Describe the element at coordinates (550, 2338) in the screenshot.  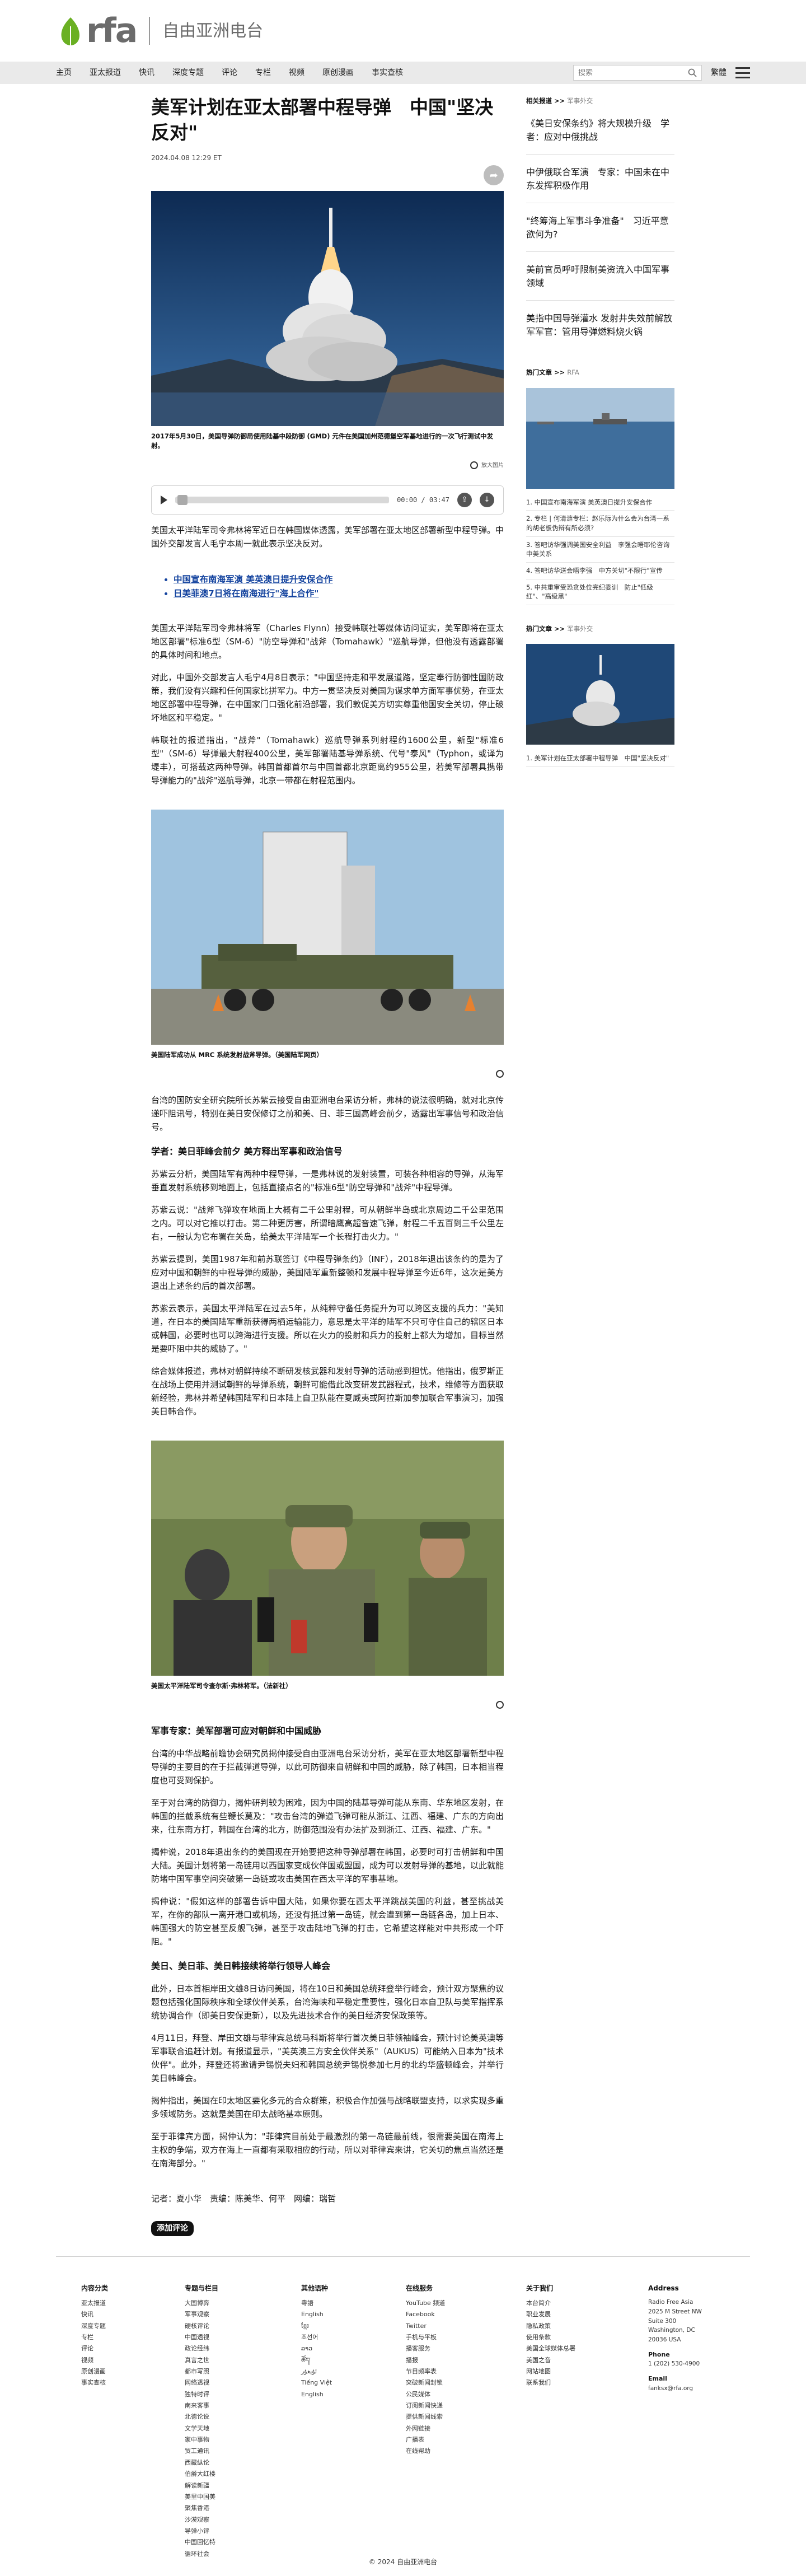
I see `footer-link: 使用条款` at that location.